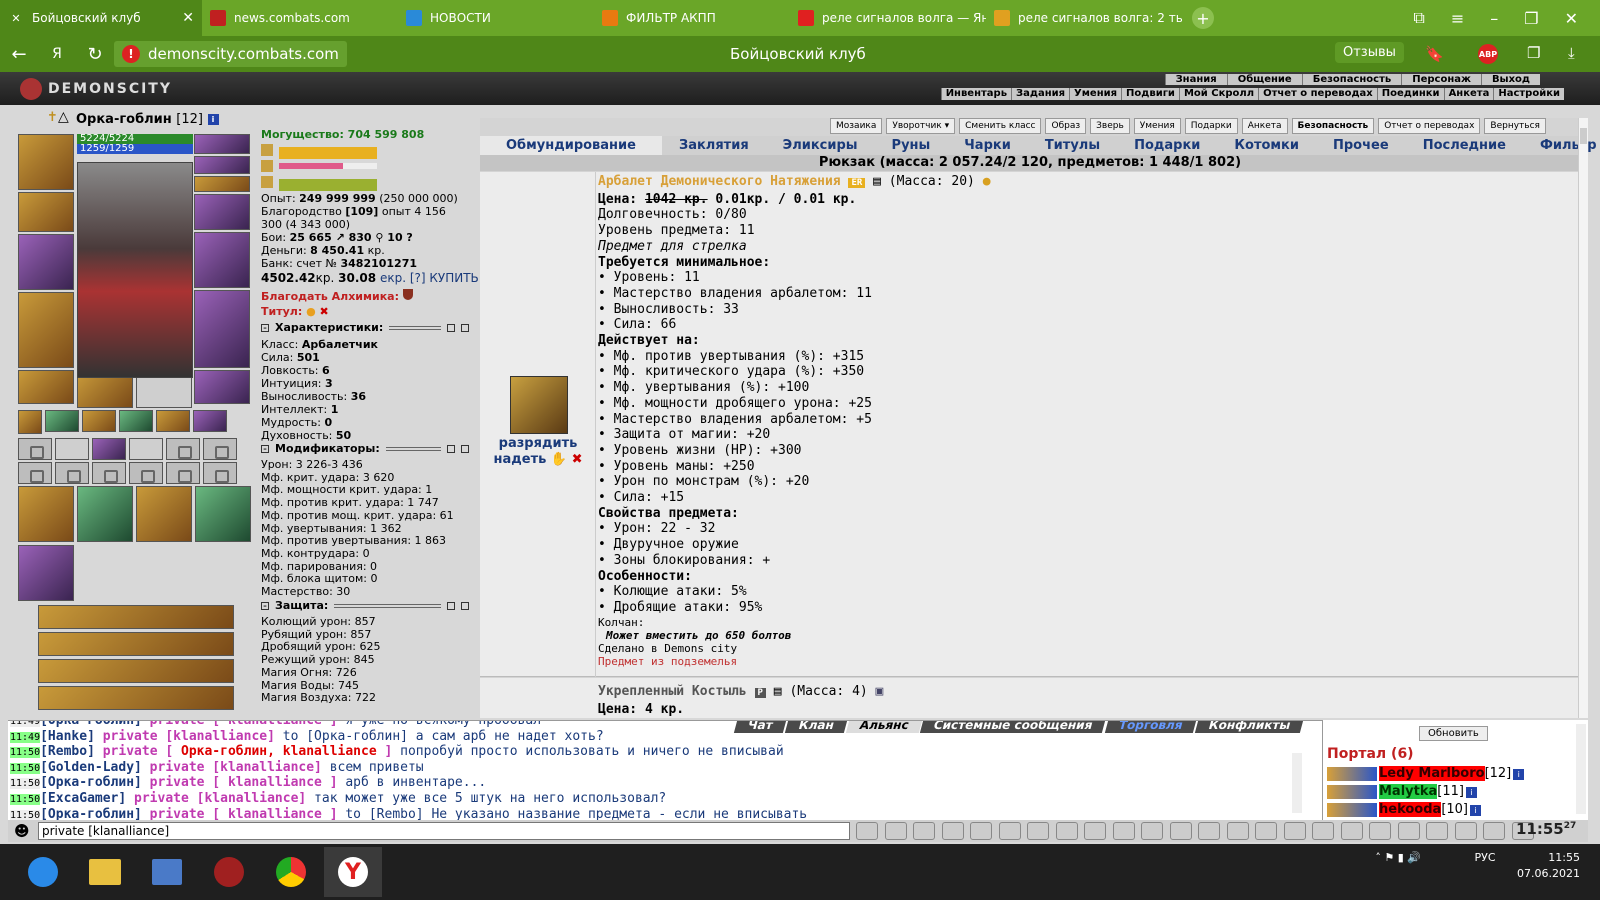 This screenshot has width=1600, height=900. I want to click on chat-scrollbar, so click(1297, 783).